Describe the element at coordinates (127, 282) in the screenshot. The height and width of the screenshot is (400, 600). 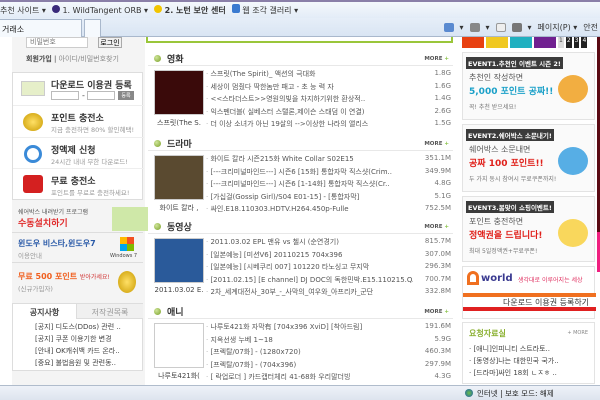
I see `coins-icon` at that location.